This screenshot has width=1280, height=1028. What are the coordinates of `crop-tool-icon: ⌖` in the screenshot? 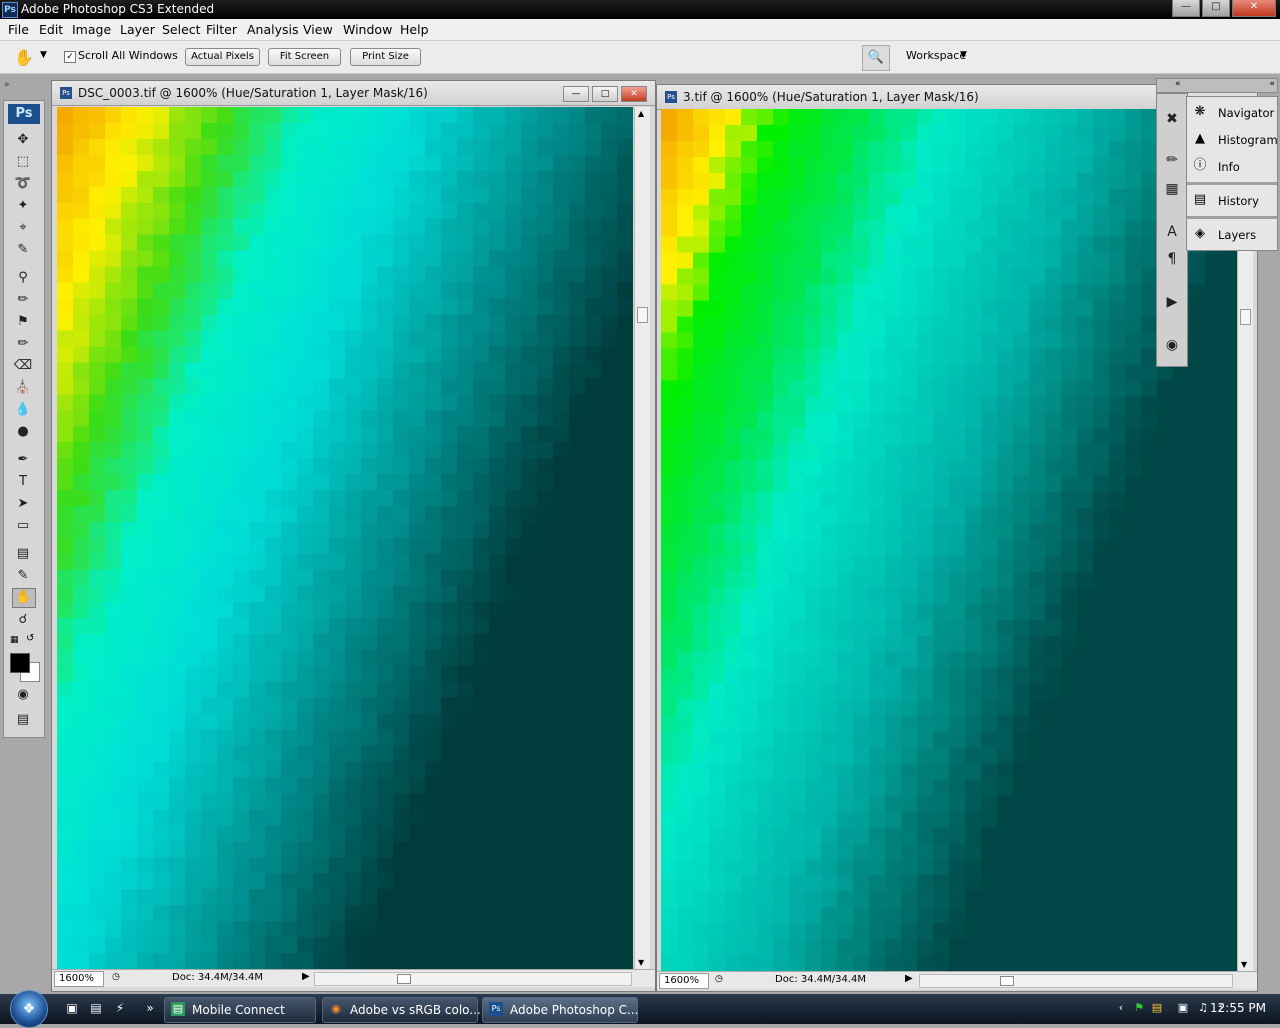 It's located at (23, 228).